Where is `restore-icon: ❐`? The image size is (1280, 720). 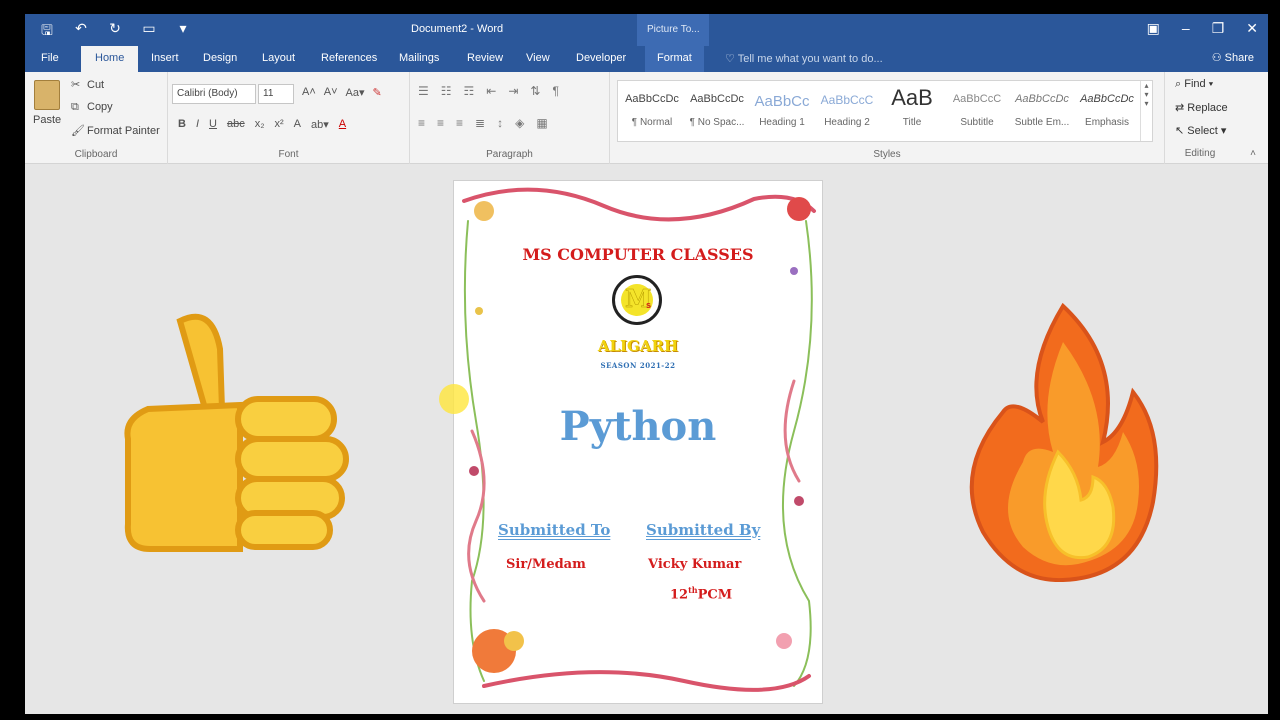 restore-icon: ❐ is located at coordinates (1218, 28).